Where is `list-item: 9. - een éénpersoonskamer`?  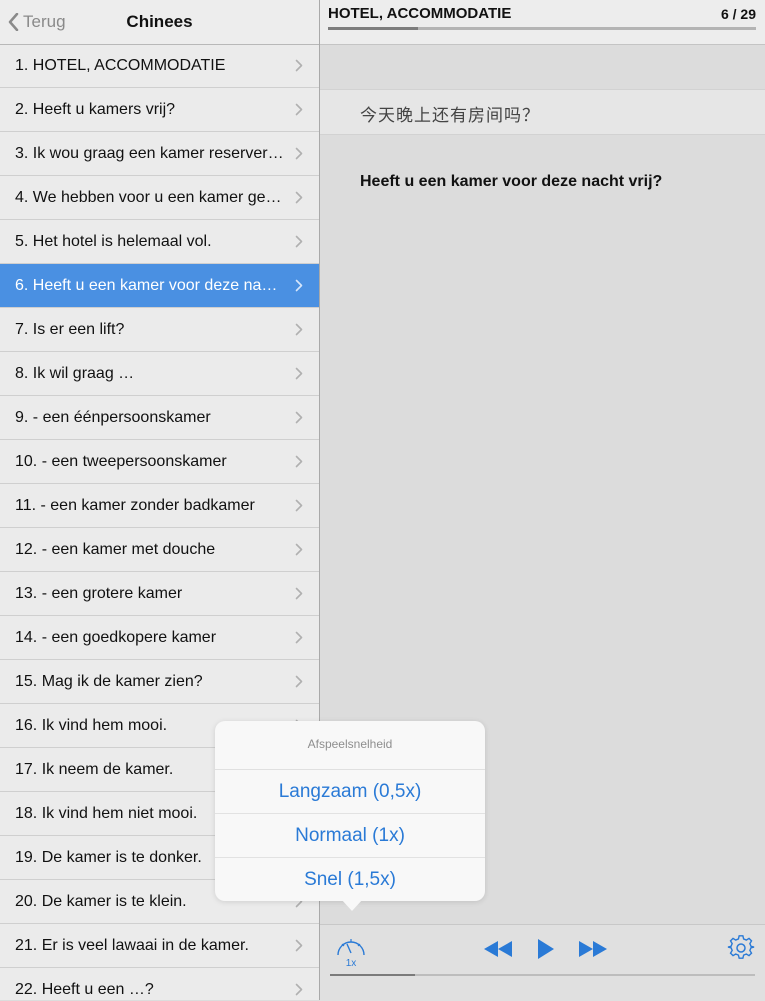
list-item: 9. - een éénpersoonskamer is located at coordinates (159, 418).